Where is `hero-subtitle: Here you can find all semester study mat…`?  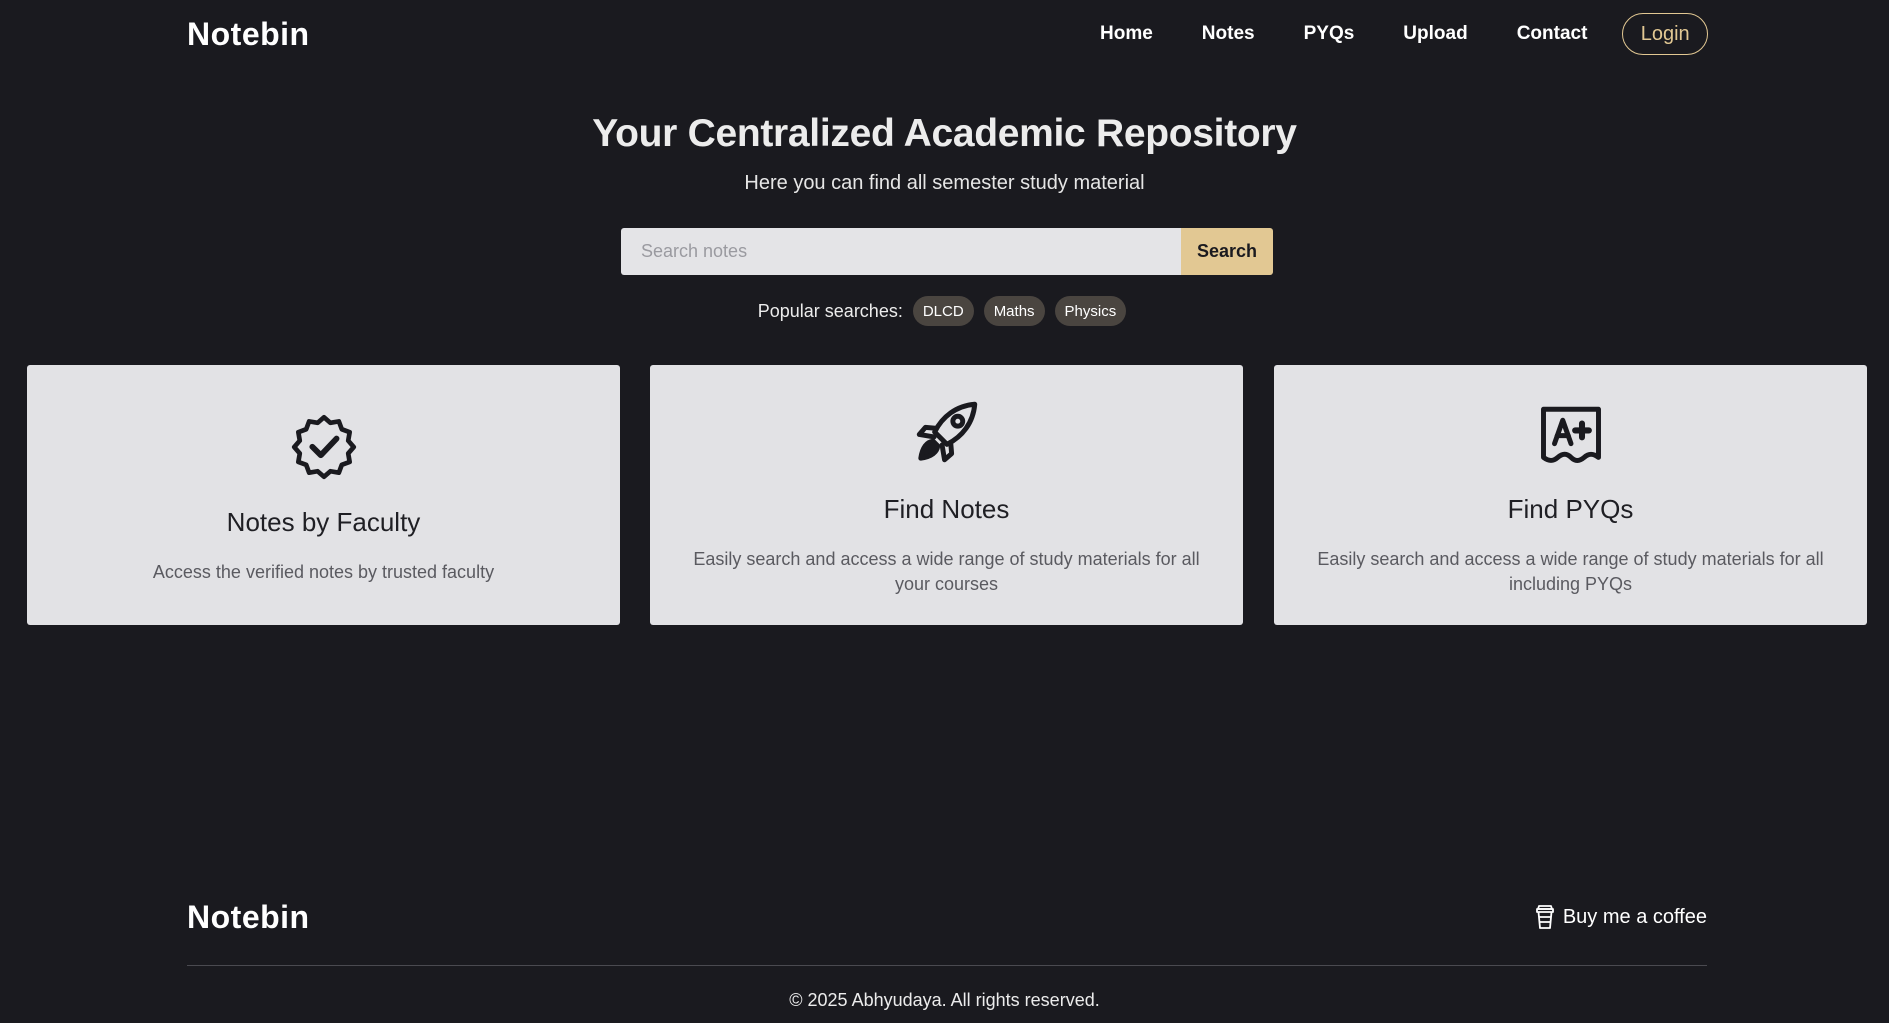
hero-subtitle: Here you can find all semester study mat… is located at coordinates (944, 183).